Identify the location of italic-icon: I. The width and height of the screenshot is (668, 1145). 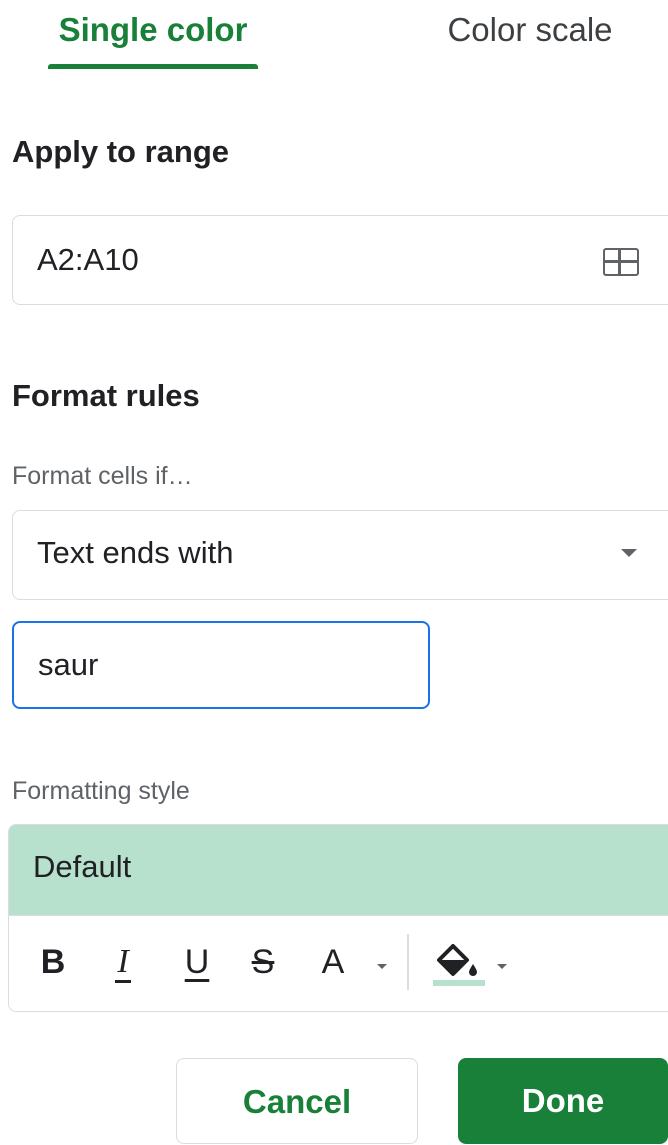
(123, 963).